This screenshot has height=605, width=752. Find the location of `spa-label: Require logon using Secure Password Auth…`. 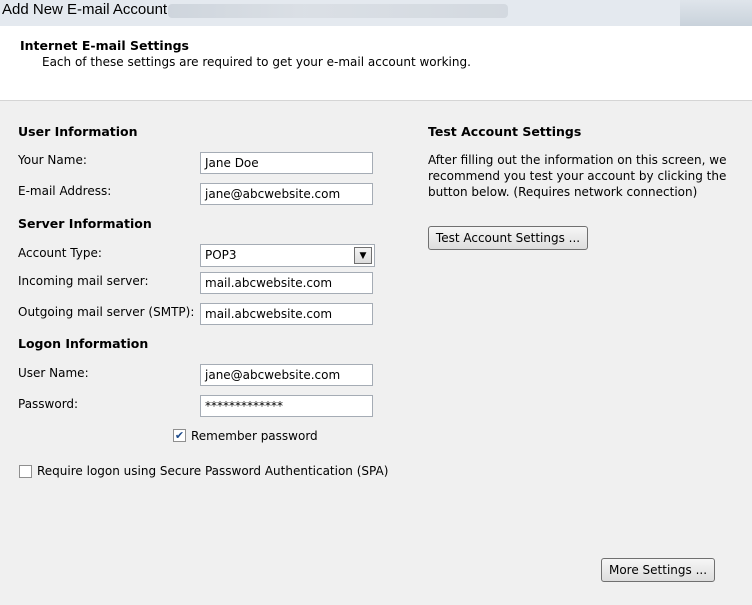

spa-label: Require logon using Secure Password Auth… is located at coordinates (213, 471).